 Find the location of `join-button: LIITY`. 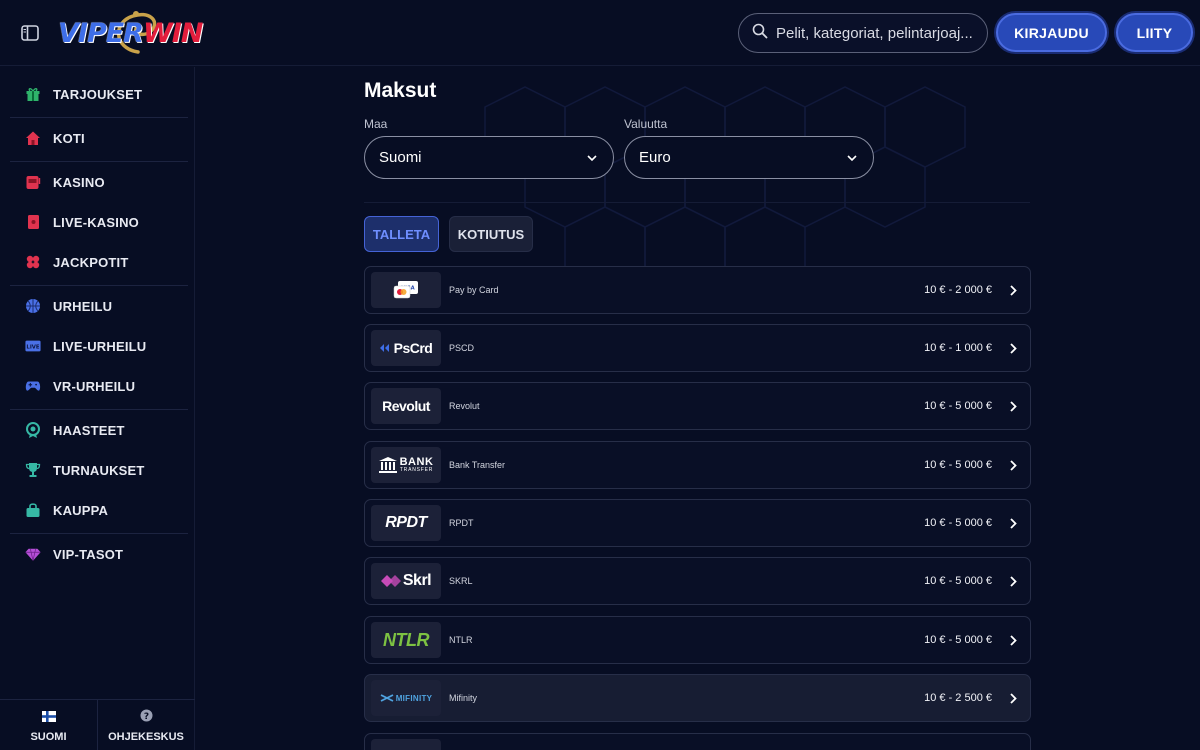

join-button: LIITY is located at coordinates (1154, 32).